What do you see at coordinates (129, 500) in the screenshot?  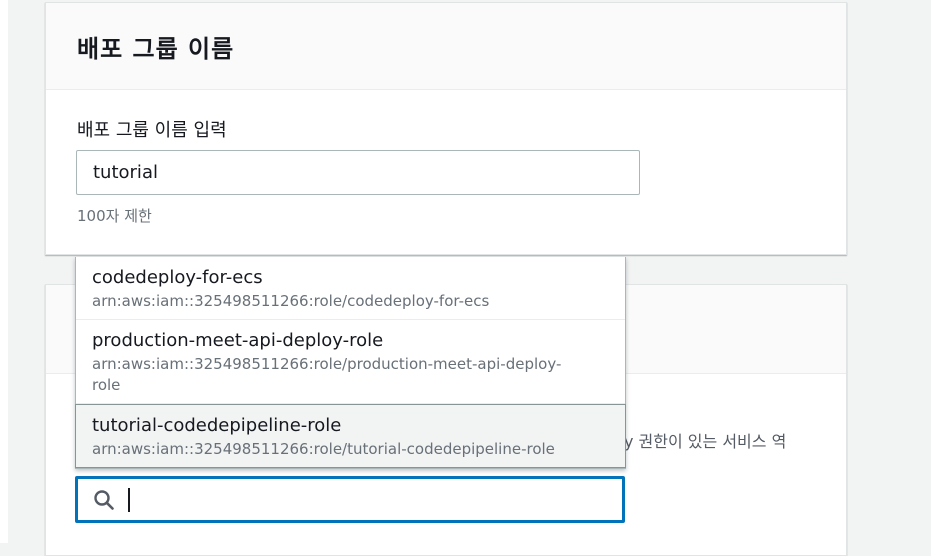 I see `text-cursor` at bounding box center [129, 500].